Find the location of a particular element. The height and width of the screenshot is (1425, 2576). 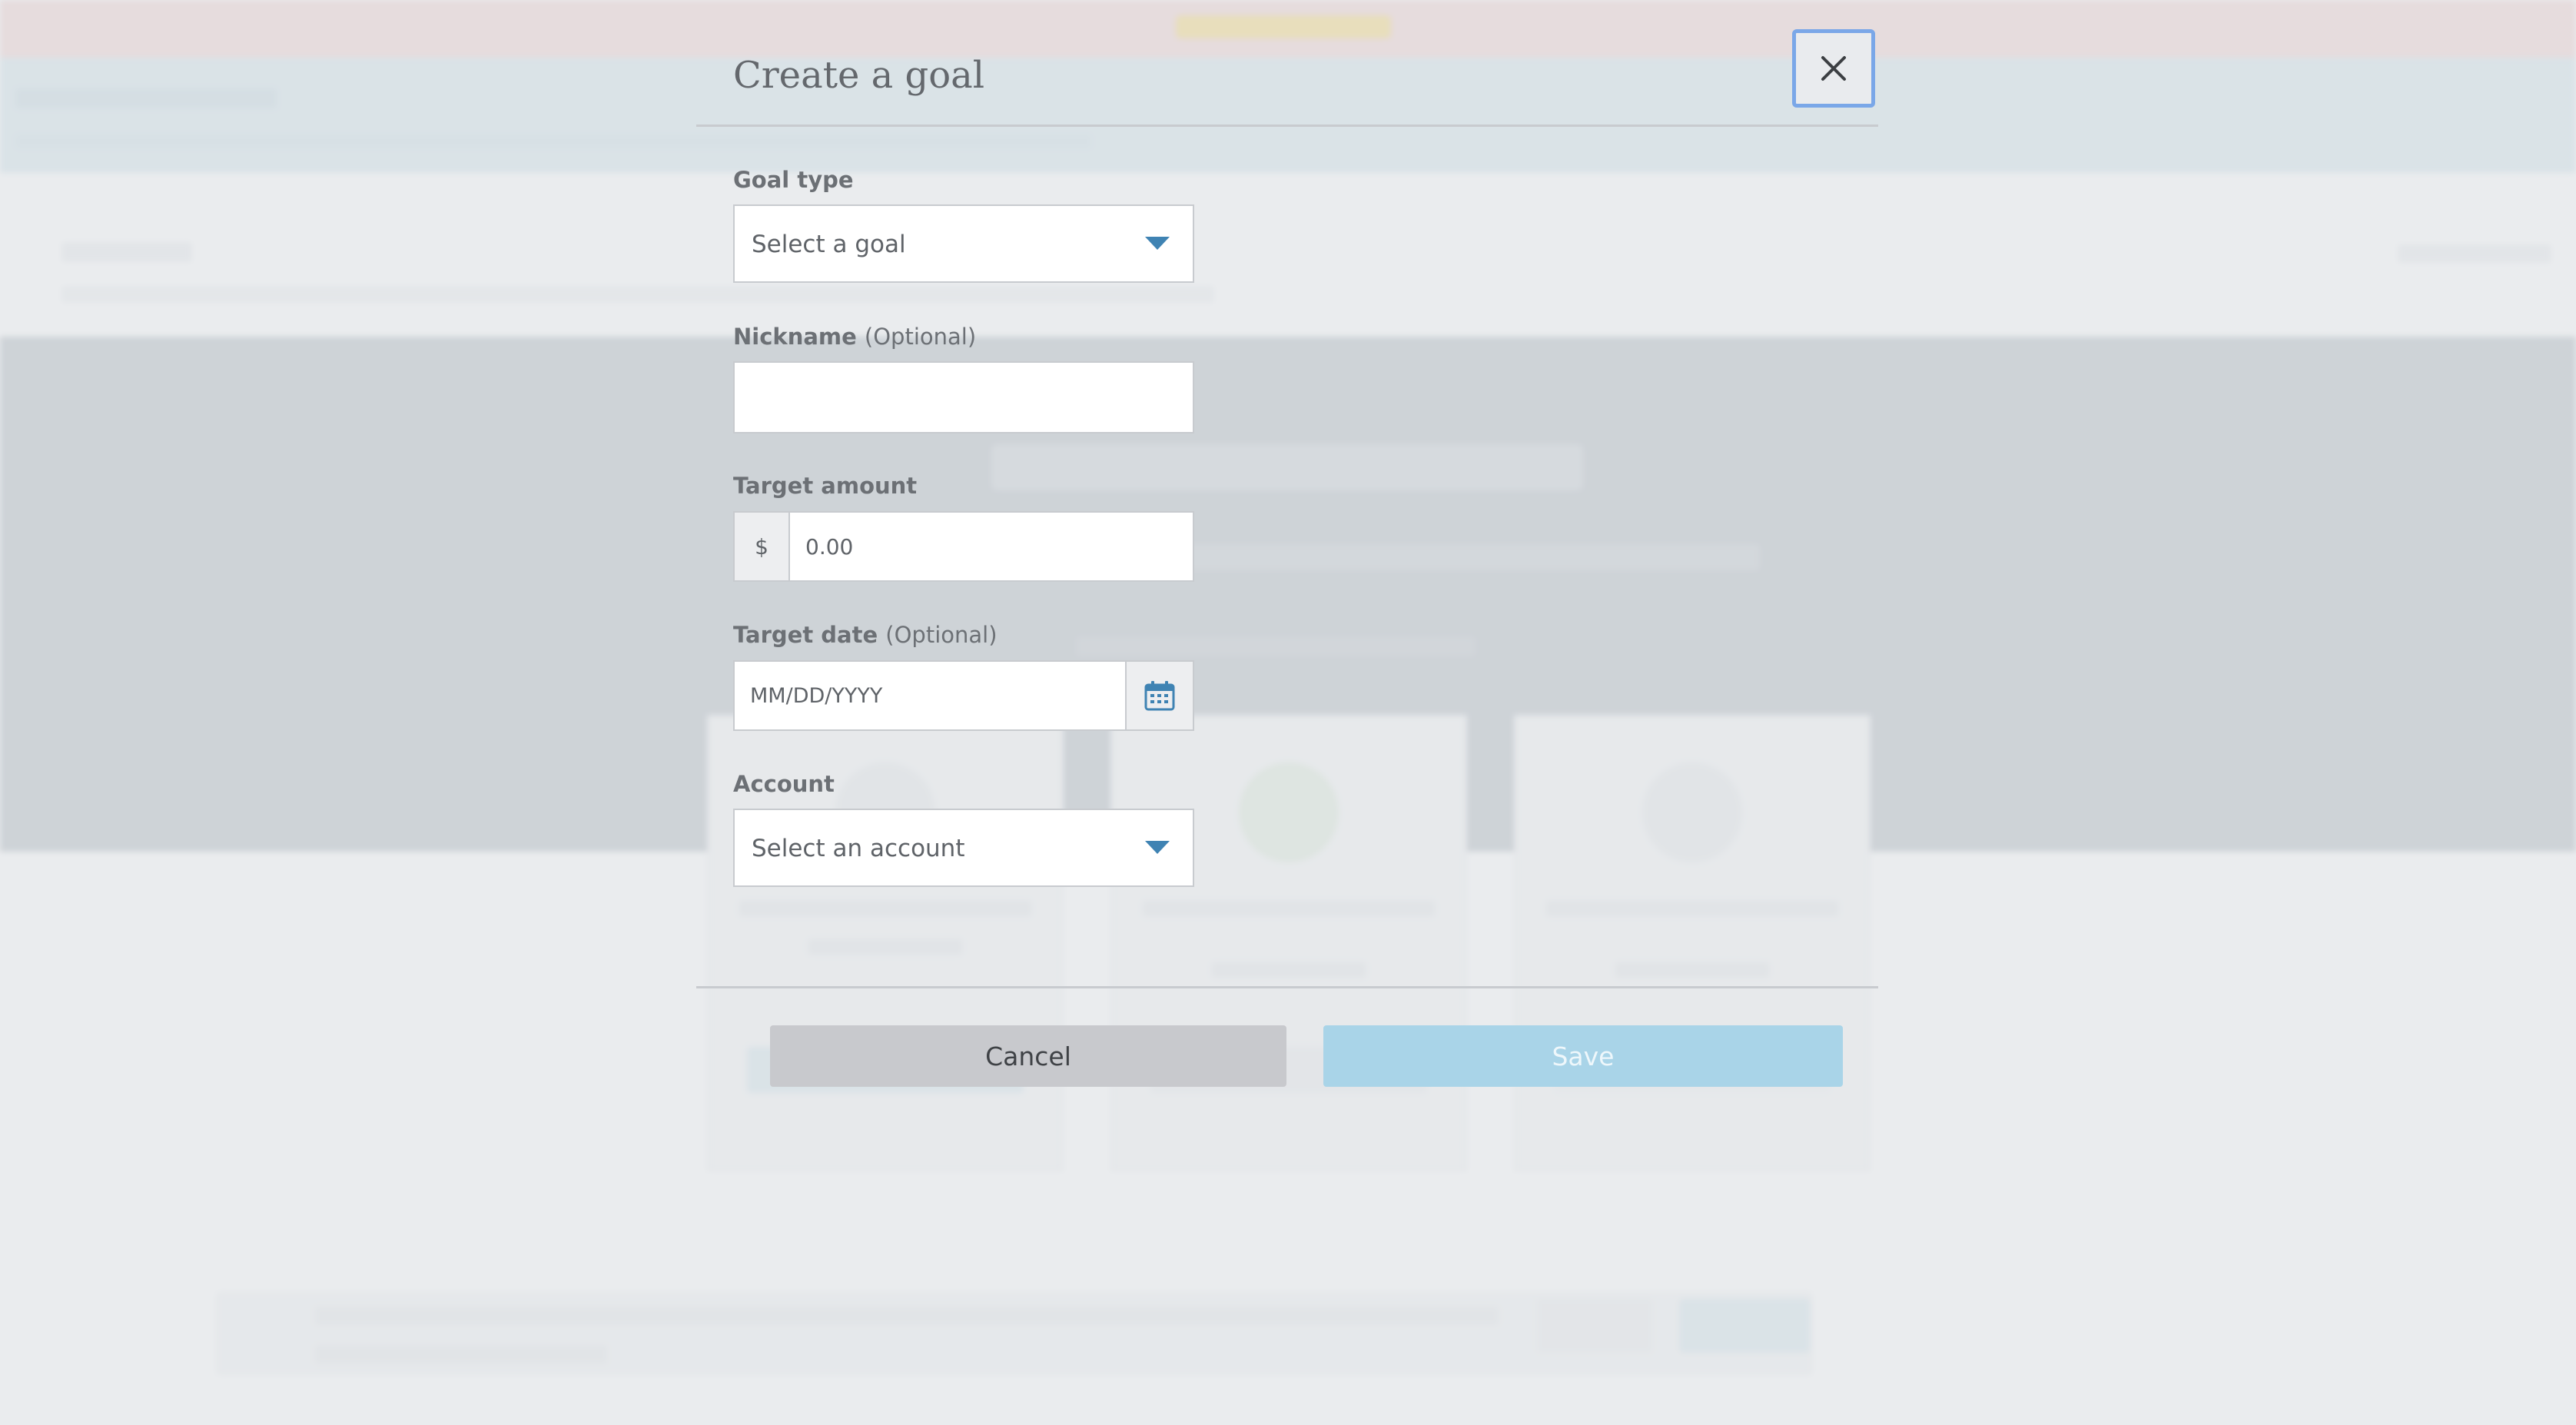

cancel-button: Cancel is located at coordinates (1028, 1056).